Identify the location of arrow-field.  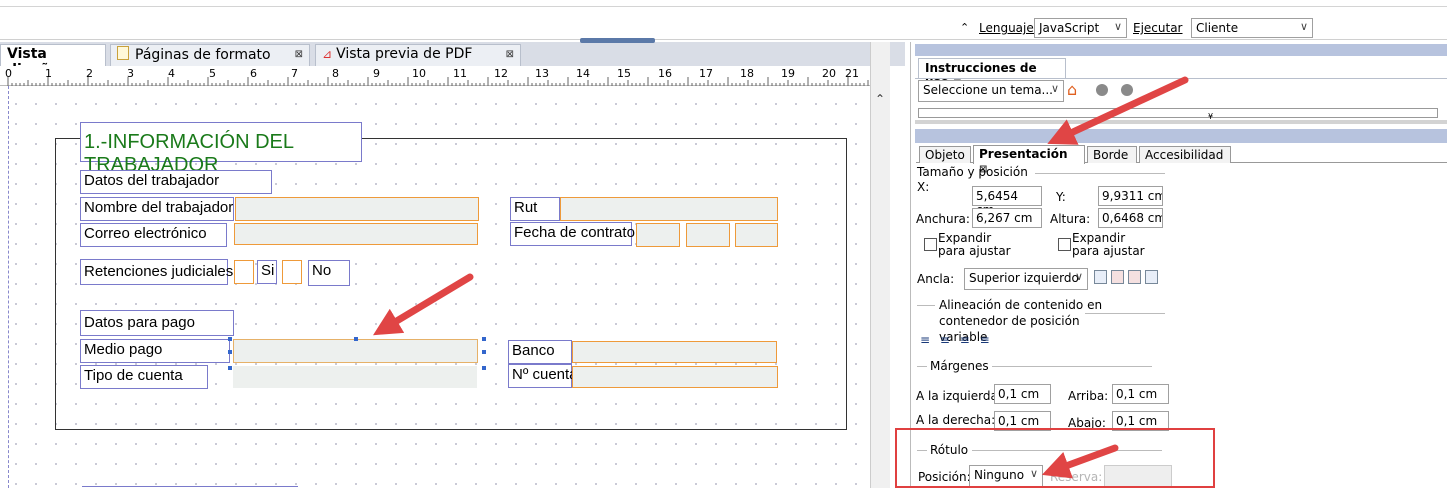
(423, 304).